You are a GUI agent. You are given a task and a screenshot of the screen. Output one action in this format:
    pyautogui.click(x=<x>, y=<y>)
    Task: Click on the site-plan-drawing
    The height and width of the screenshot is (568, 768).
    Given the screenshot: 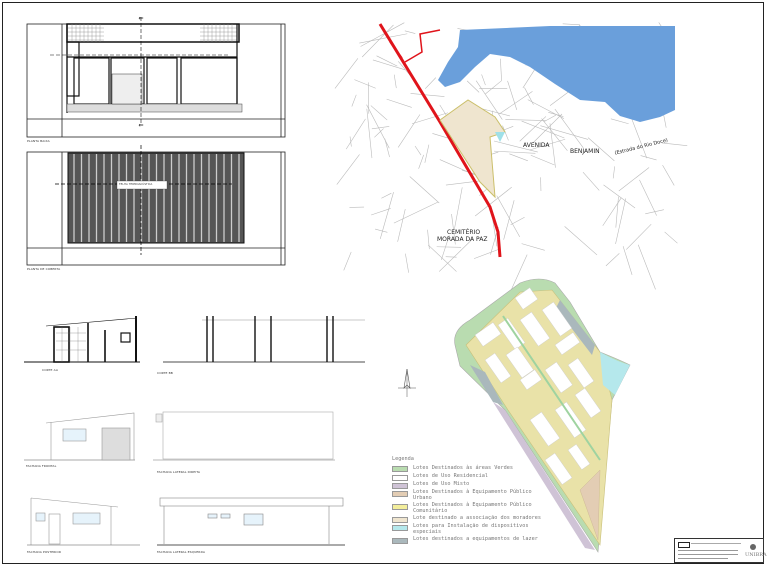 What is the action you would take?
    pyautogui.click(x=542, y=415)
    